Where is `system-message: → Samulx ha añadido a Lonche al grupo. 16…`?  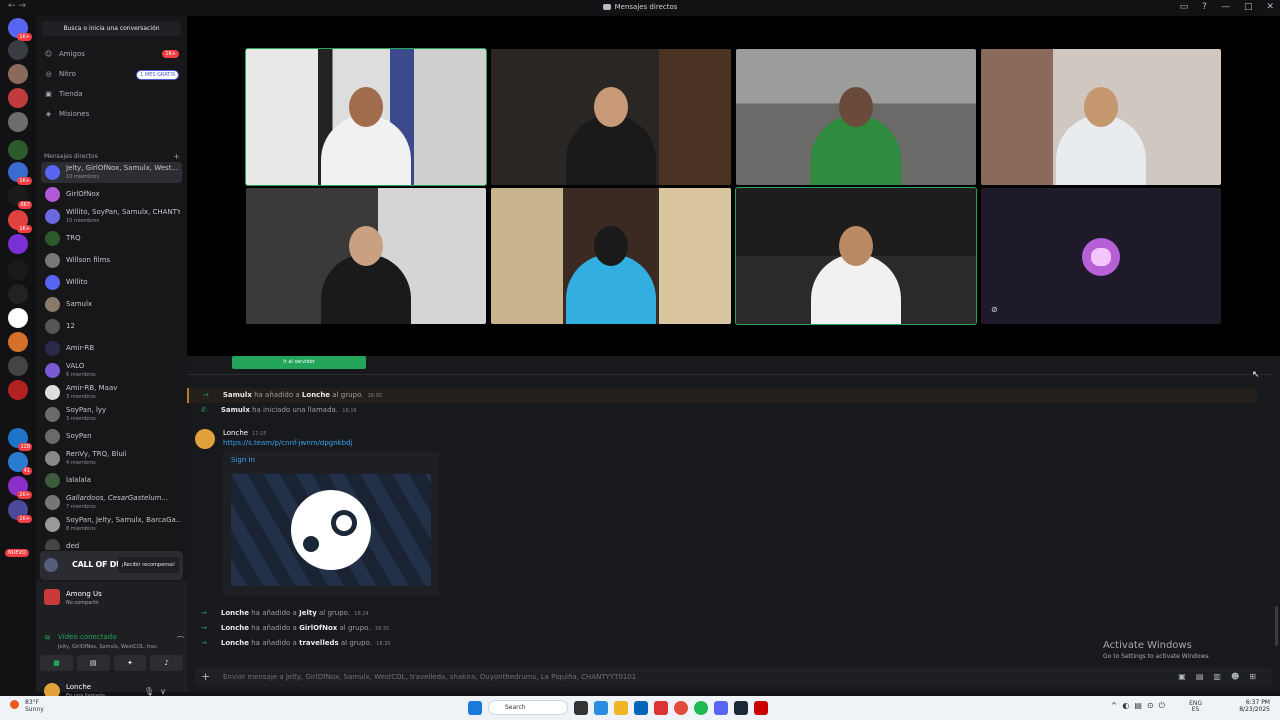 system-message: → Samulx ha añadido a Lonche al grupo. 16… is located at coordinates (722, 395).